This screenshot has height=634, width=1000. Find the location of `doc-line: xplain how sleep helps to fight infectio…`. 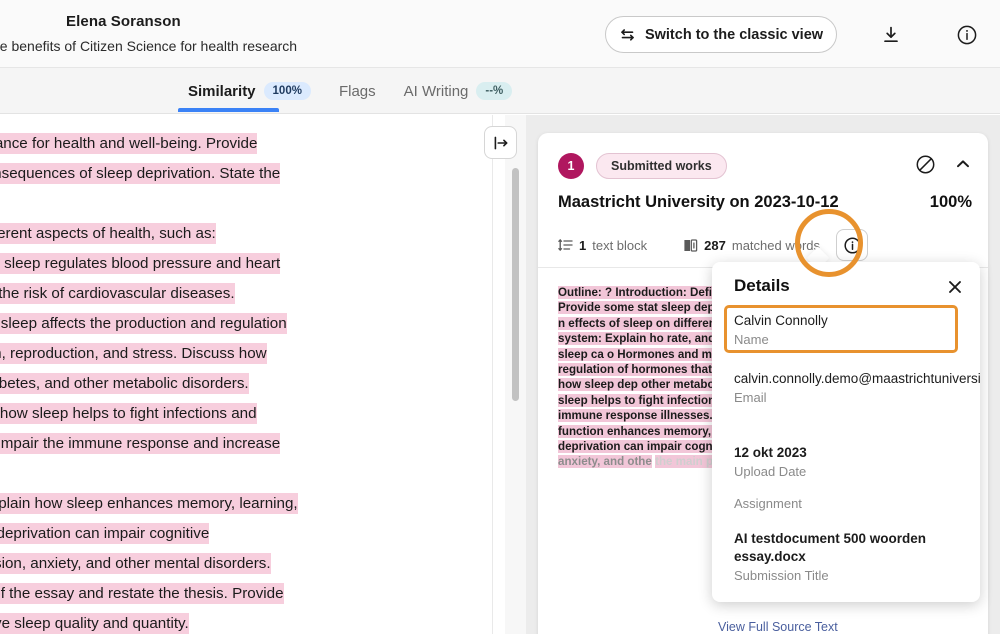

doc-line: xplain how sleep helps to fight infectio… is located at coordinates (246, 414).